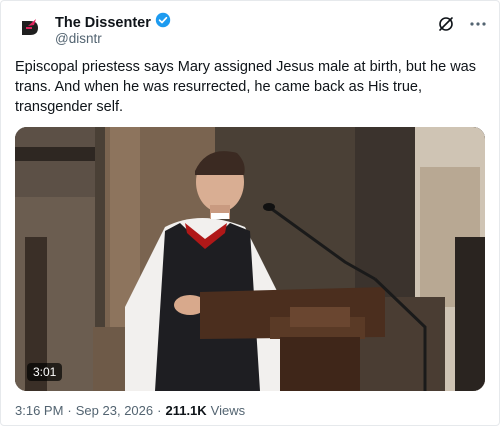  I want to click on views-label: Views, so click(228, 410).